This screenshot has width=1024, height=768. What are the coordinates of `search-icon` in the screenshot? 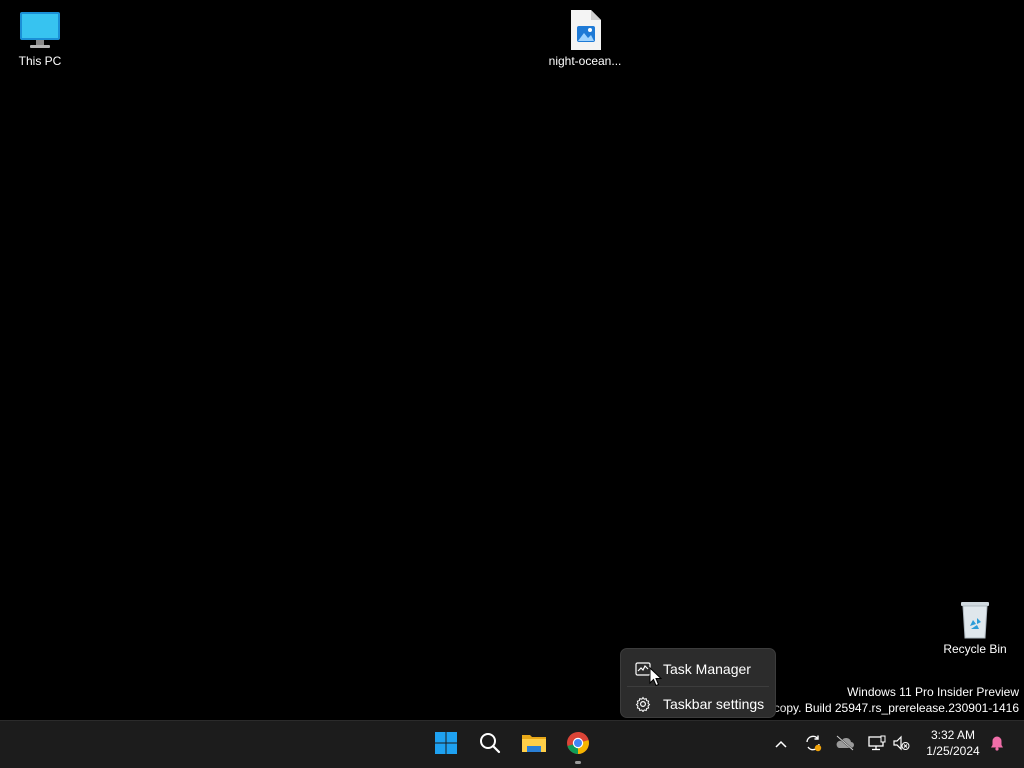 It's located at (490, 745).